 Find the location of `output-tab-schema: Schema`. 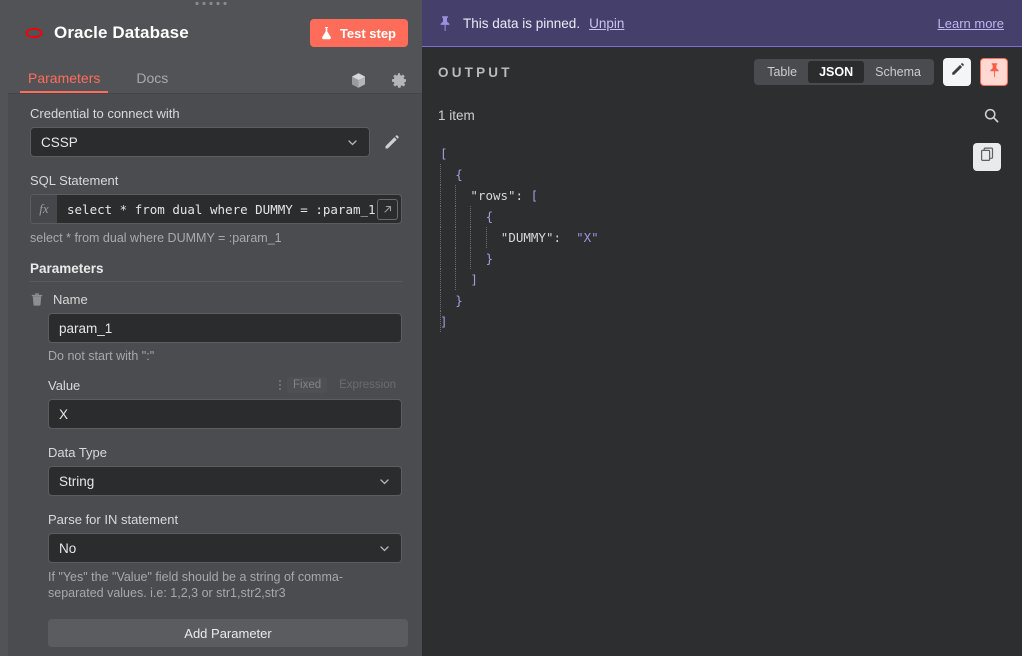

output-tab-schema: Schema is located at coordinates (898, 72).